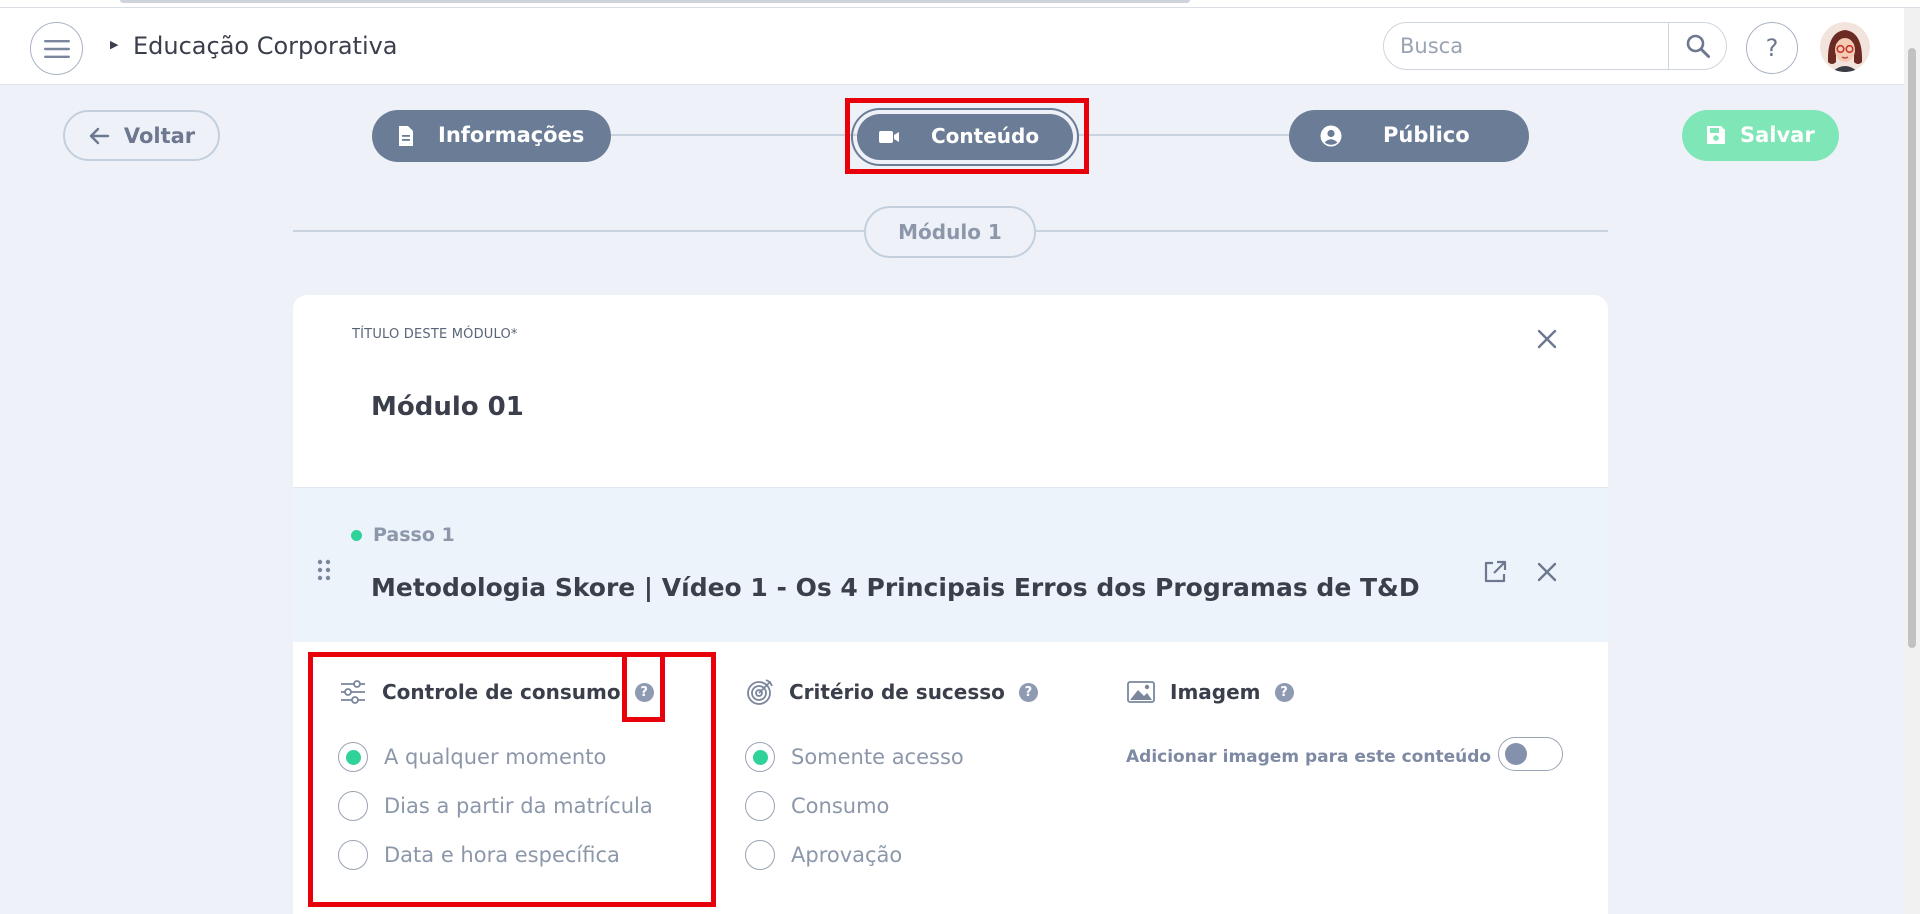 Image resolution: width=1920 pixels, height=914 pixels. I want to click on radio-option-dias-matricula: Dias a partir da matrícula, so click(495, 806).